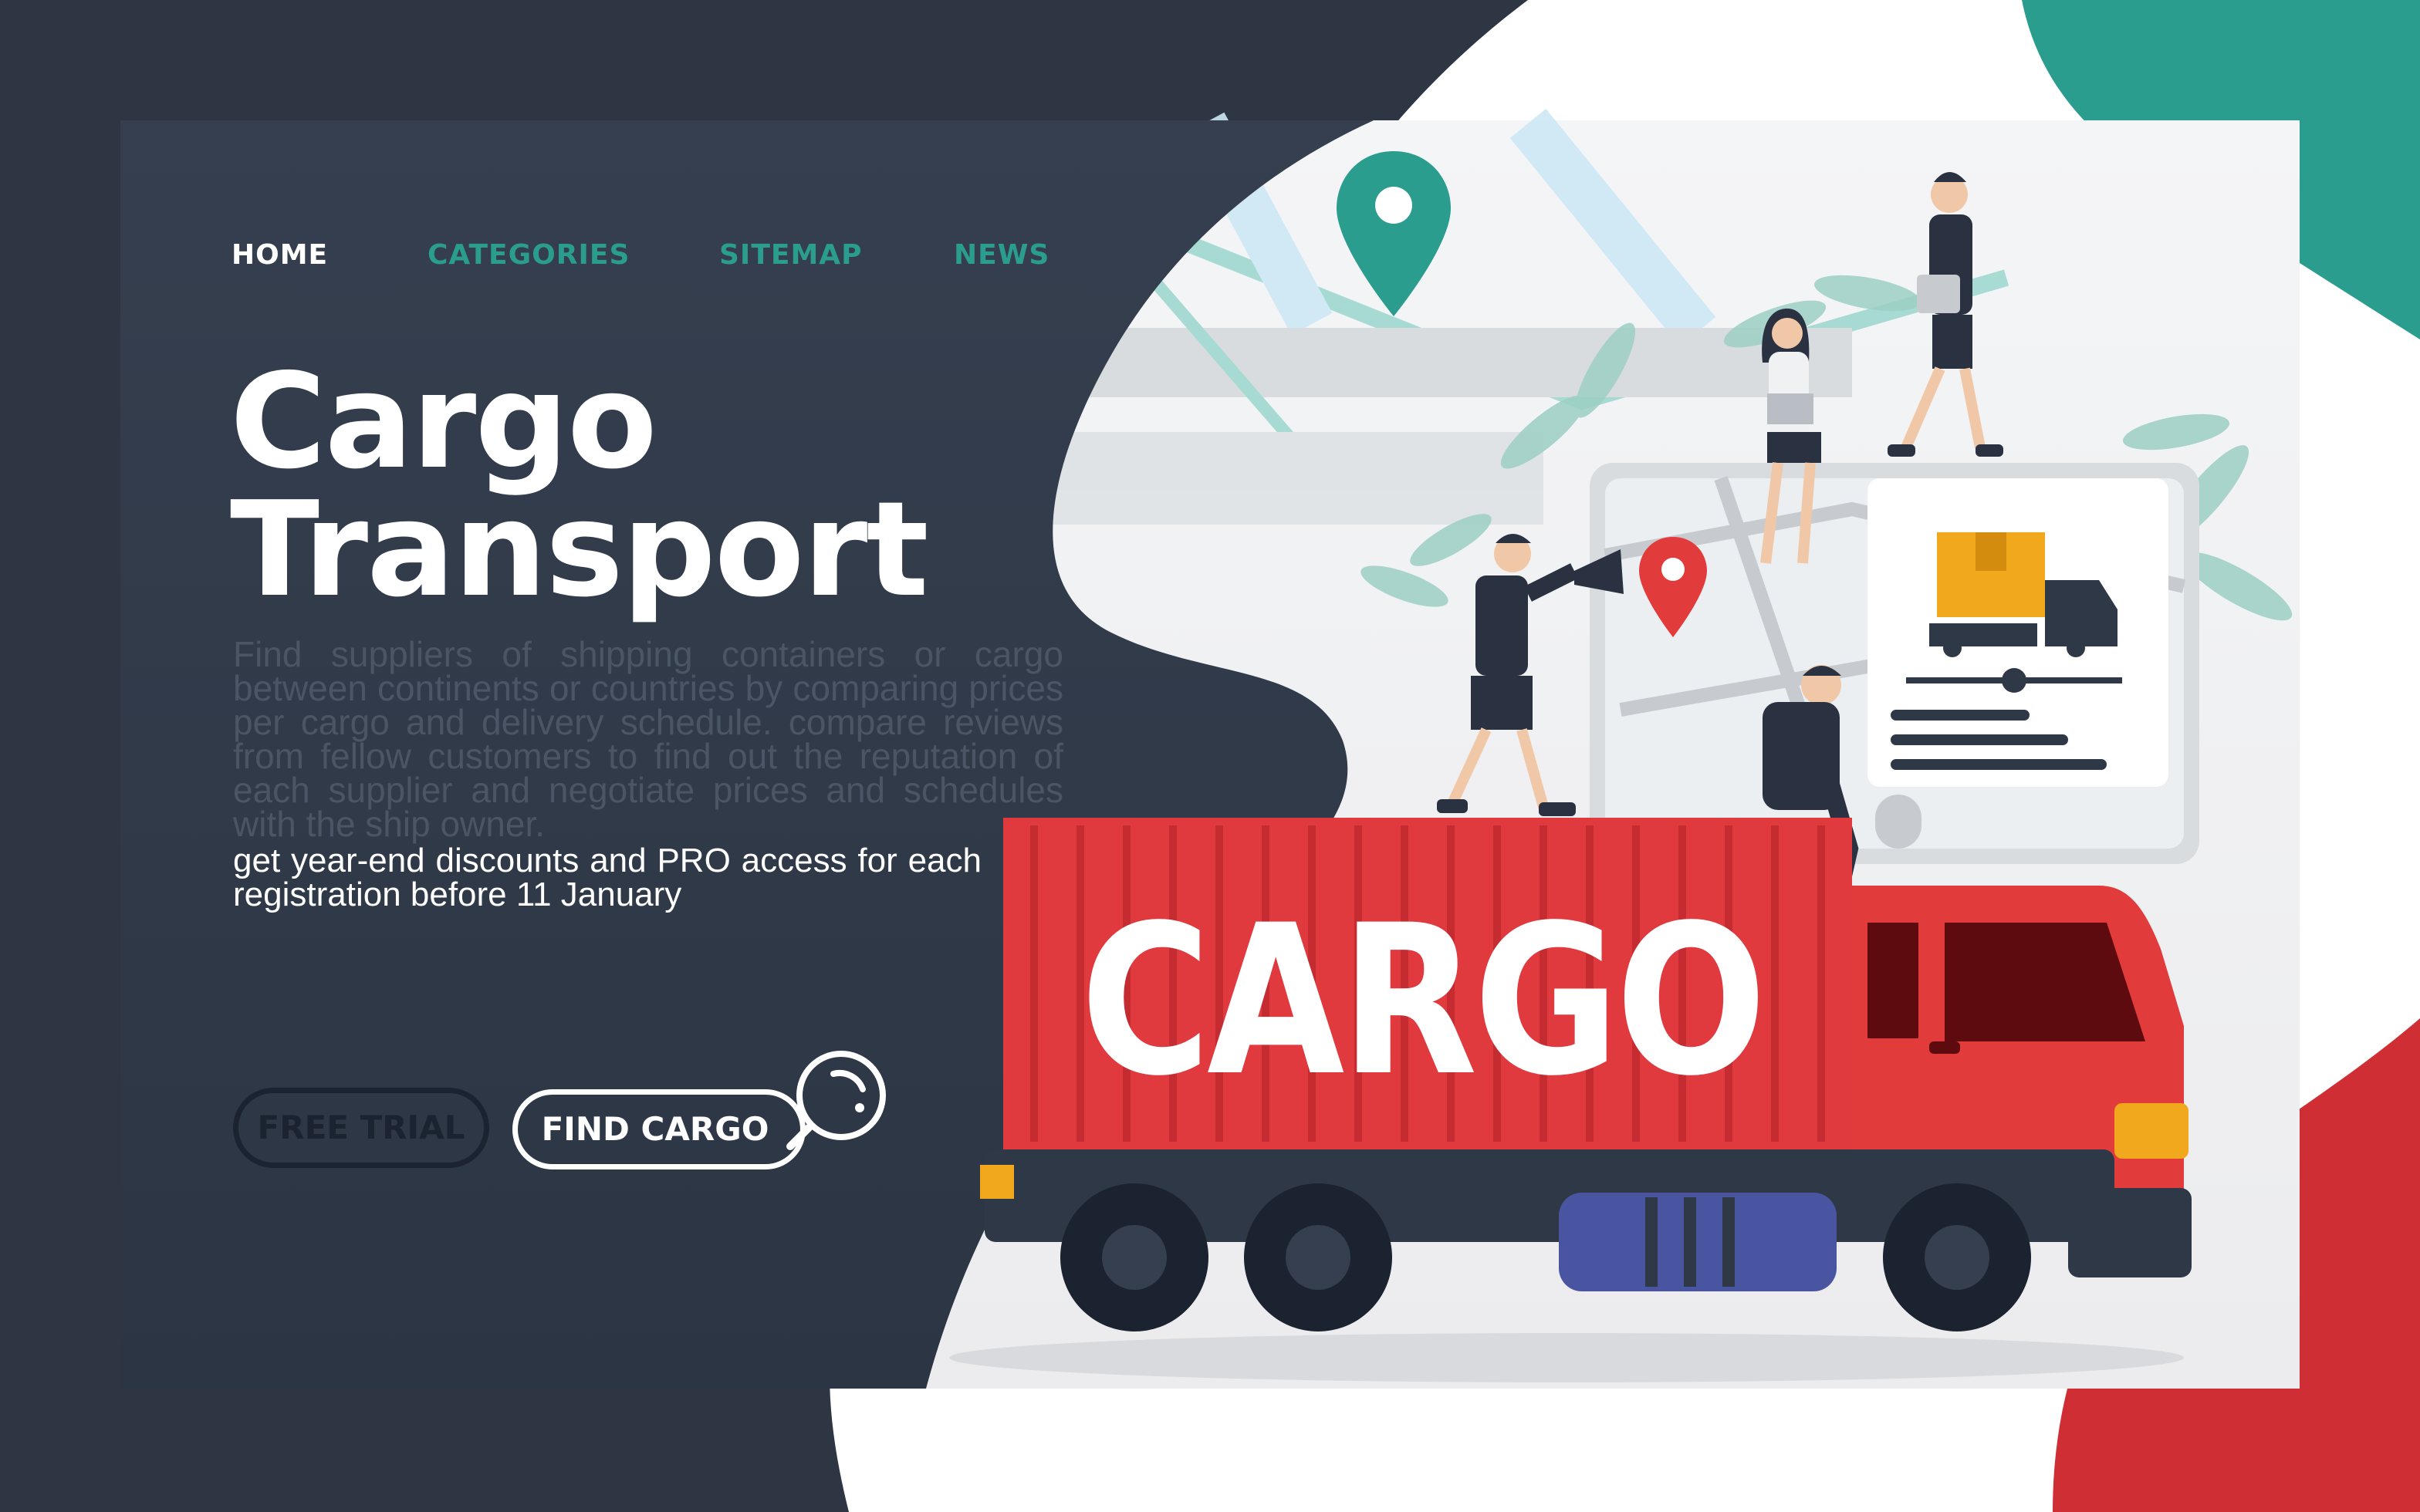 This screenshot has height=1512, width=2420. I want to click on hero-title-line1: Cargo, so click(443, 422).